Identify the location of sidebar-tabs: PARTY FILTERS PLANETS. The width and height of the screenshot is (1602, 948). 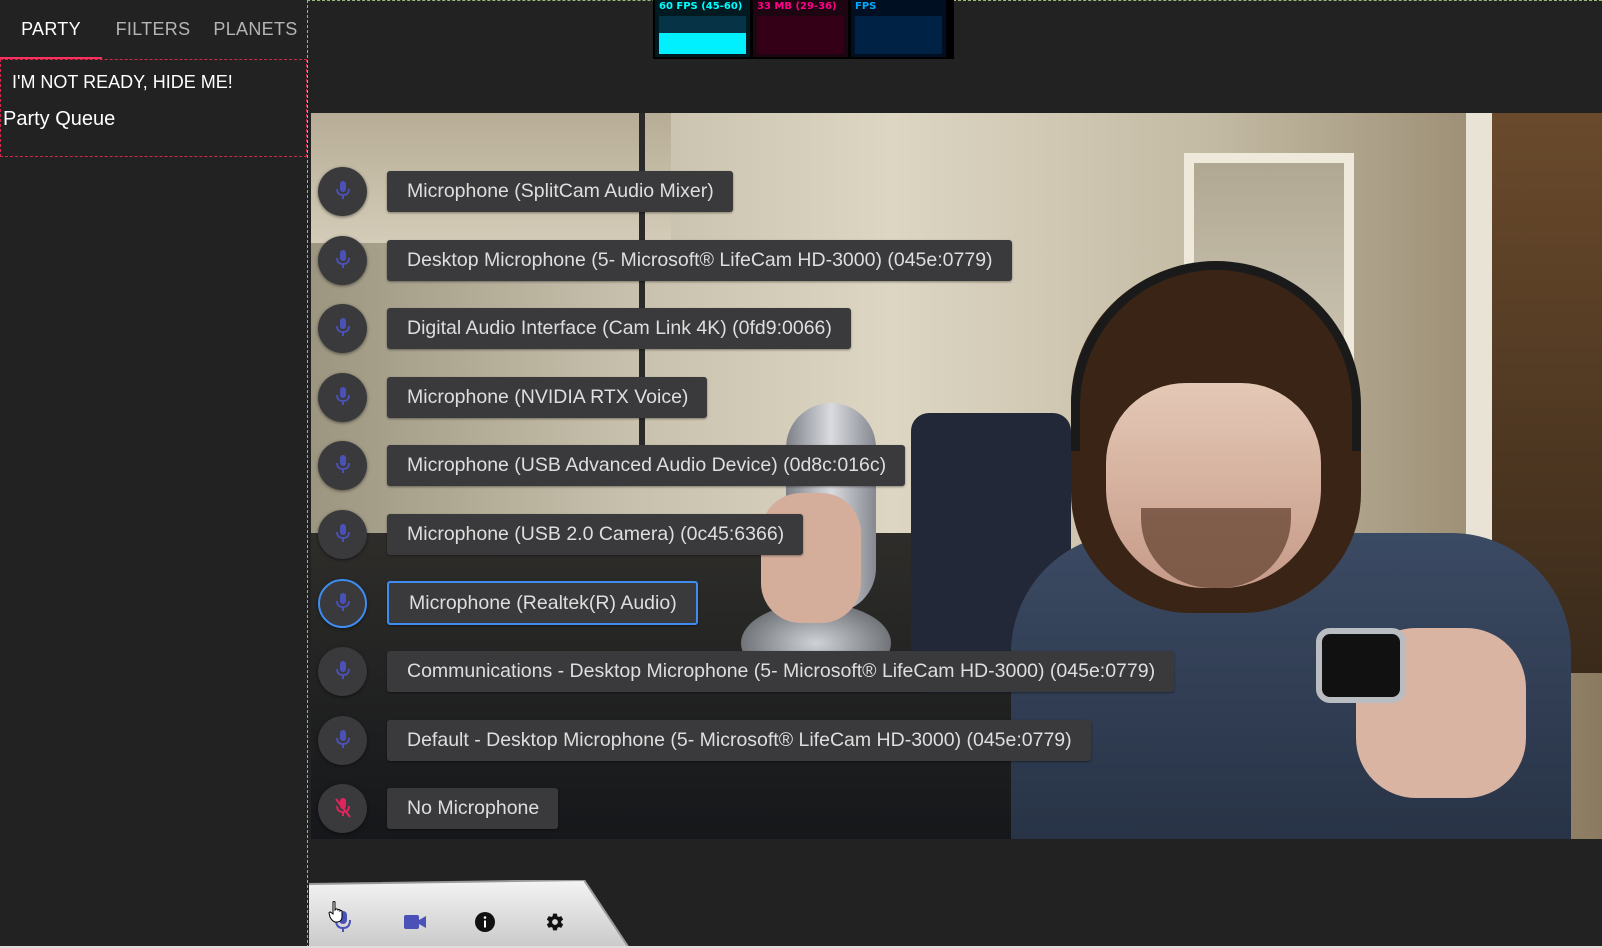
(153, 29).